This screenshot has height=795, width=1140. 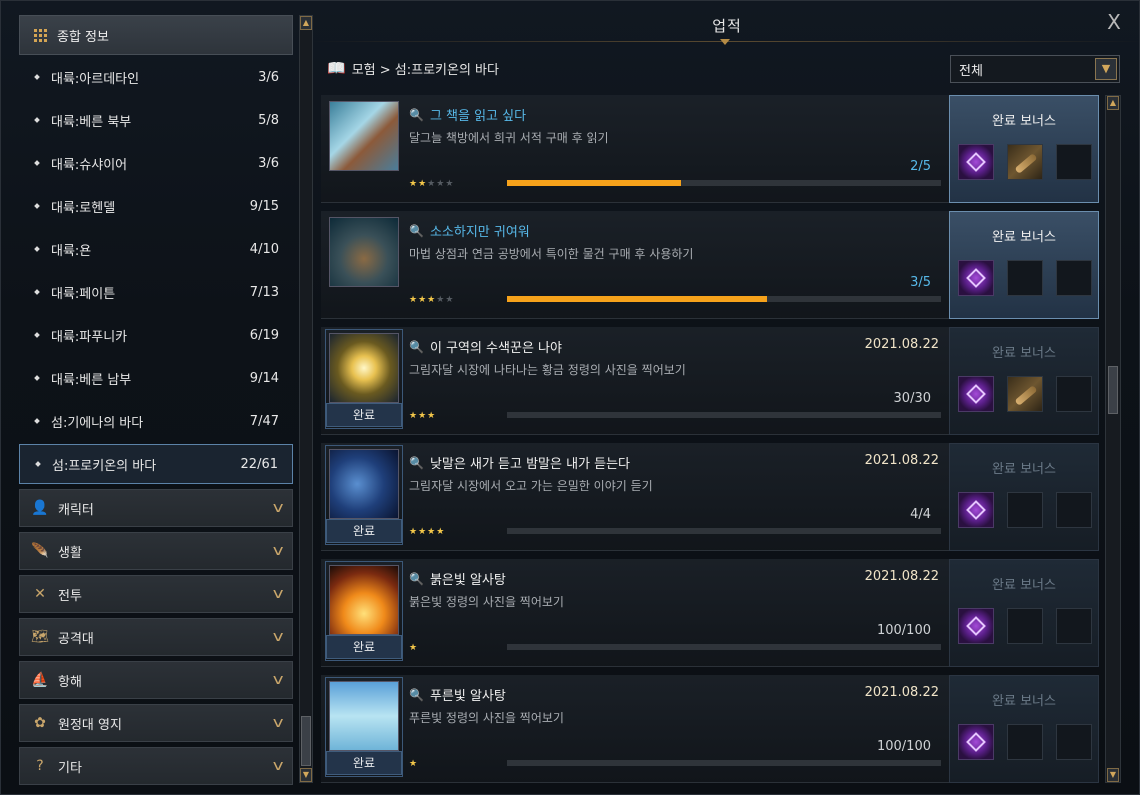 I want to click on achievement-title-wrap: 🔍 붉은빛 알사탕, so click(x=457, y=579).